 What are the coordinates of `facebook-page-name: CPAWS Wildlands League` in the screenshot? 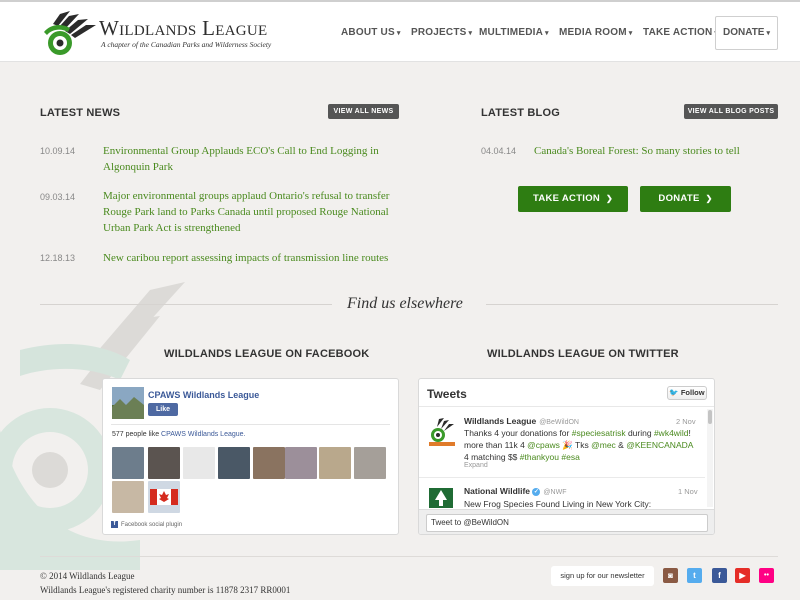 It's located at (203, 395).